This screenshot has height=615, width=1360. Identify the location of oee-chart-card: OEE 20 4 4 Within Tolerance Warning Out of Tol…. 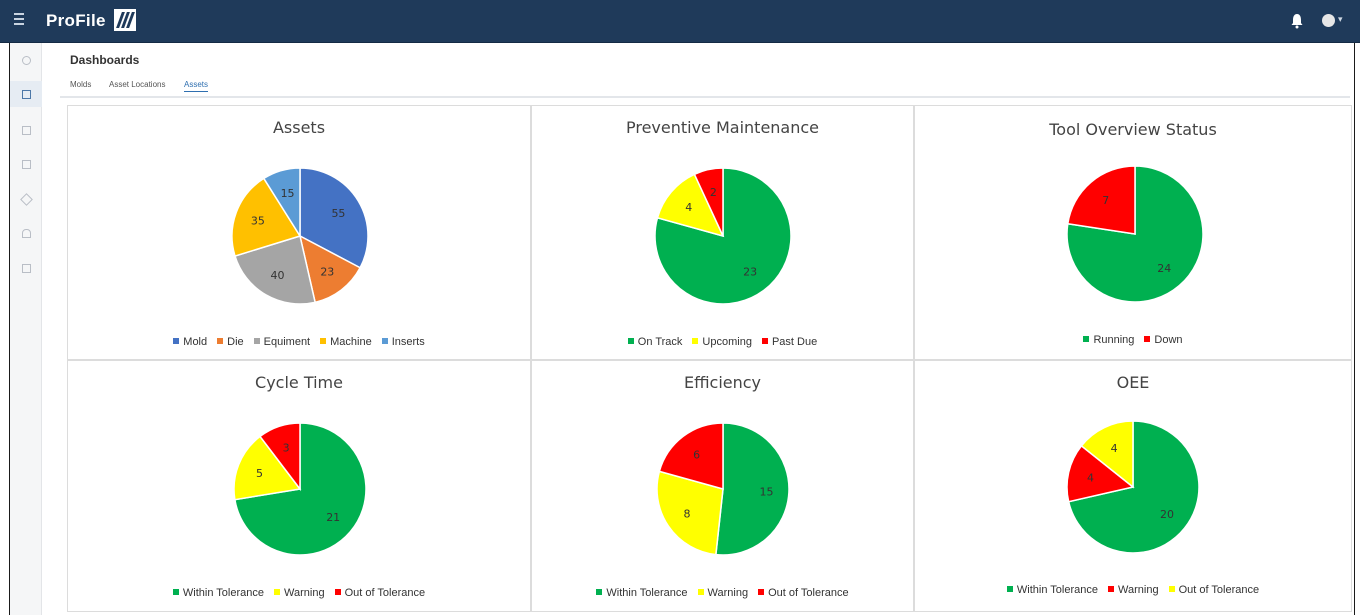
(1133, 486).